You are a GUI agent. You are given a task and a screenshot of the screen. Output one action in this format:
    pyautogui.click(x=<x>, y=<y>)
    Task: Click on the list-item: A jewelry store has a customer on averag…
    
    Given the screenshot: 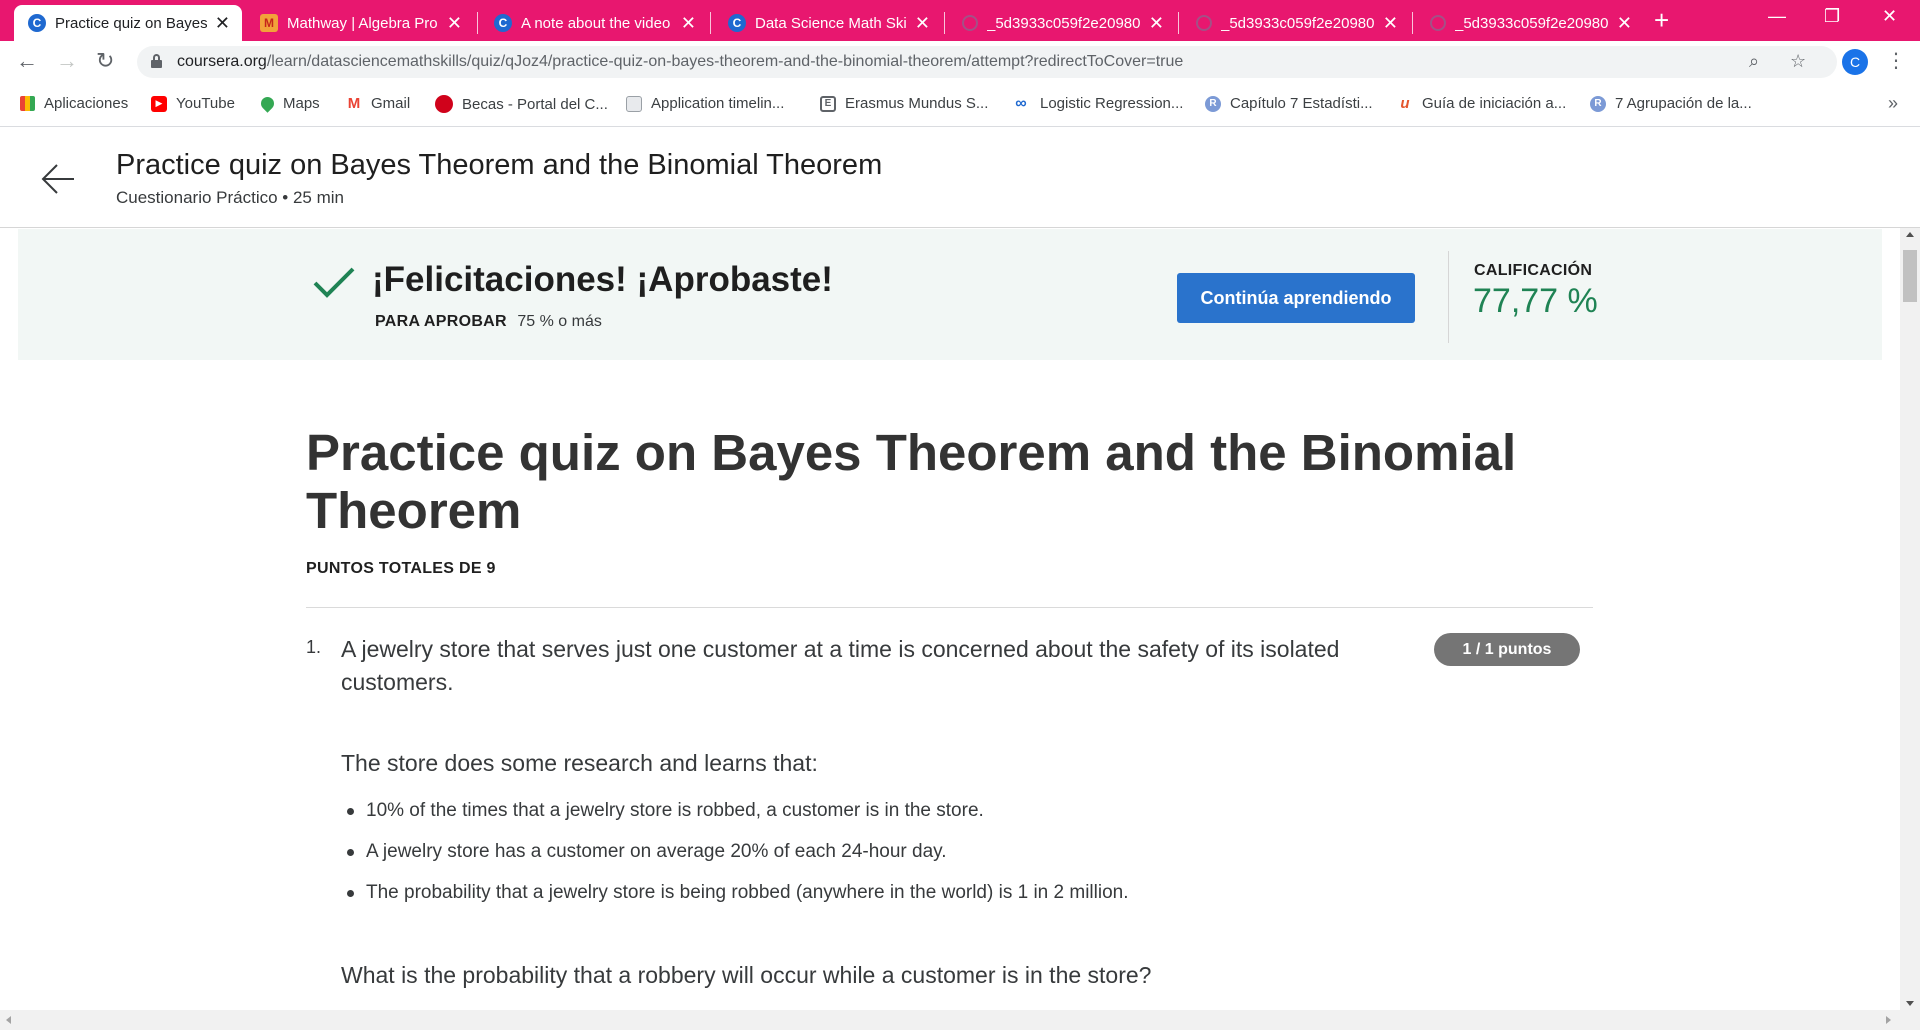 What is the action you would take?
    pyautogui.click(x=735, y=857)
    